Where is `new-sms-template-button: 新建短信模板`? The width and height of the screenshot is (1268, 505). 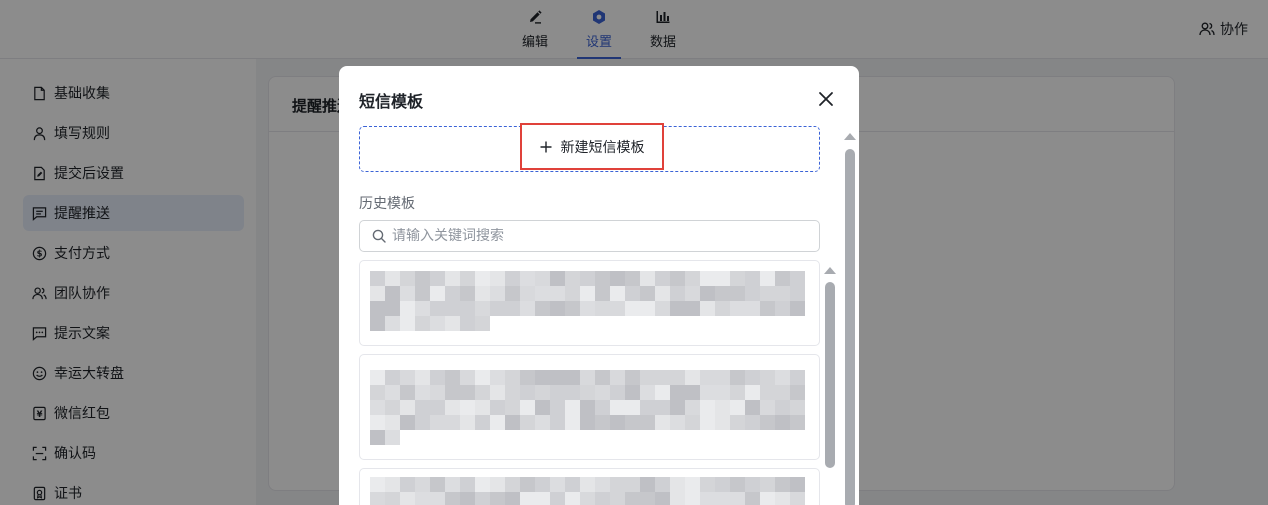
new-sms-template-button: 新建短信模板 is located at coordinates (592, 146).